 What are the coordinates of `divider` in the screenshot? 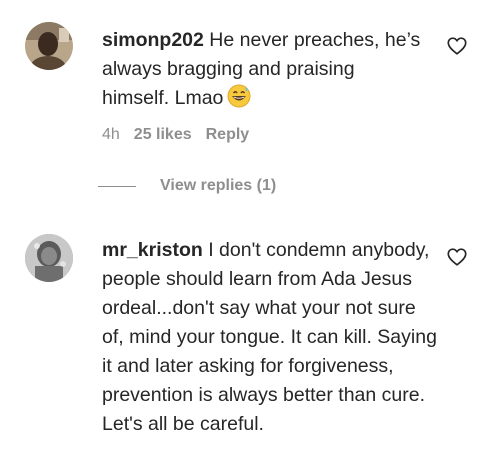 It's located at (117, 186).